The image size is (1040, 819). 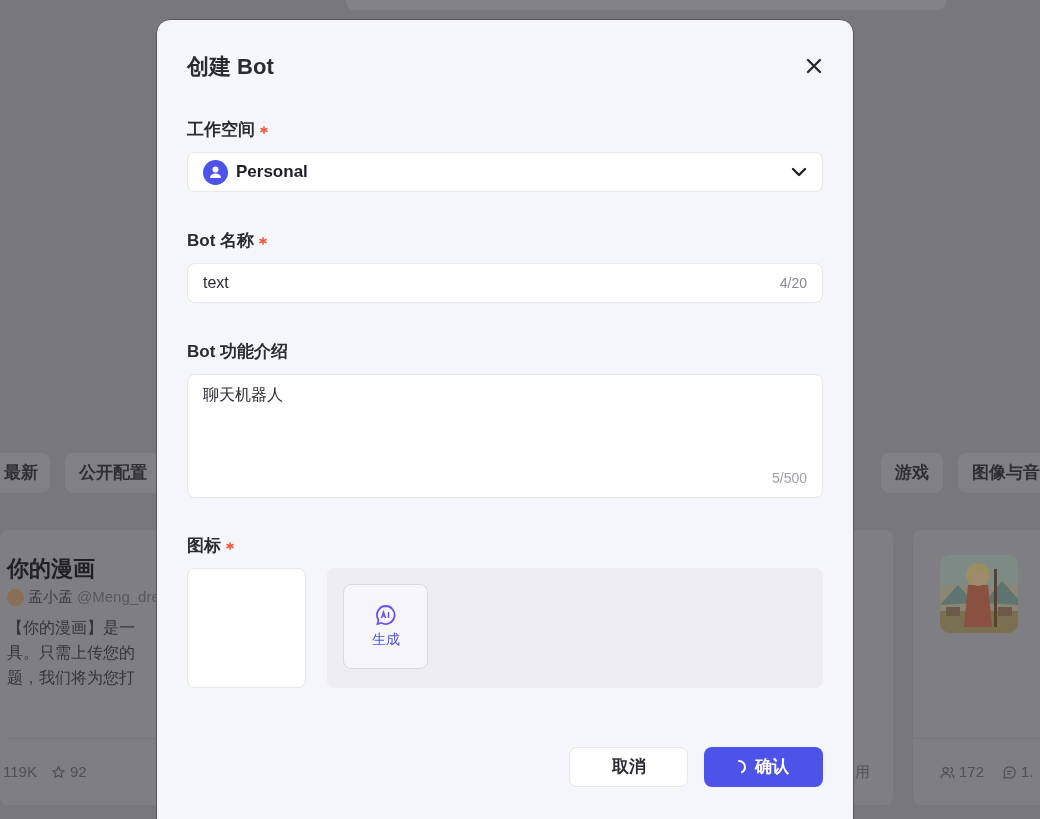 I want to click on card-title: 你的漫画, so click(x=51, y=569).